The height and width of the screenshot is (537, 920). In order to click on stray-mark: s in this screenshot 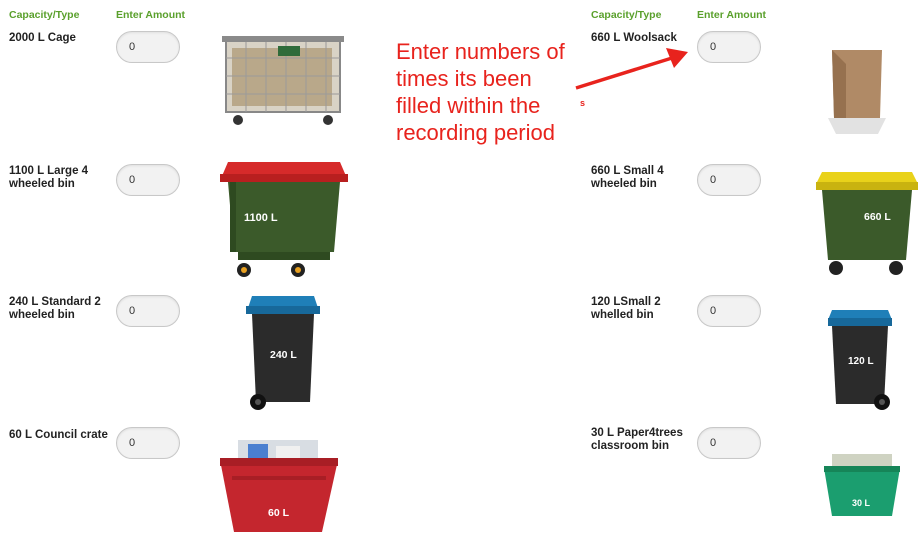, I will do `click(583, 103)`.